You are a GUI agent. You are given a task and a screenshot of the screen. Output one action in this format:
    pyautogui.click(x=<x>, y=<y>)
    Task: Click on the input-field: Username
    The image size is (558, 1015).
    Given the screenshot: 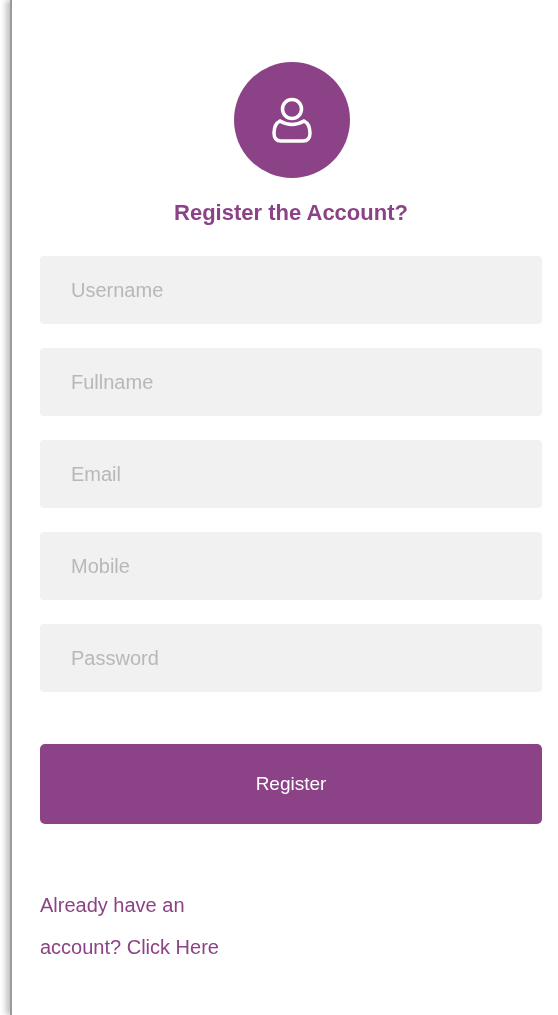 What is the action you would take?
    pyautogui.click(x=291, y=290)
    